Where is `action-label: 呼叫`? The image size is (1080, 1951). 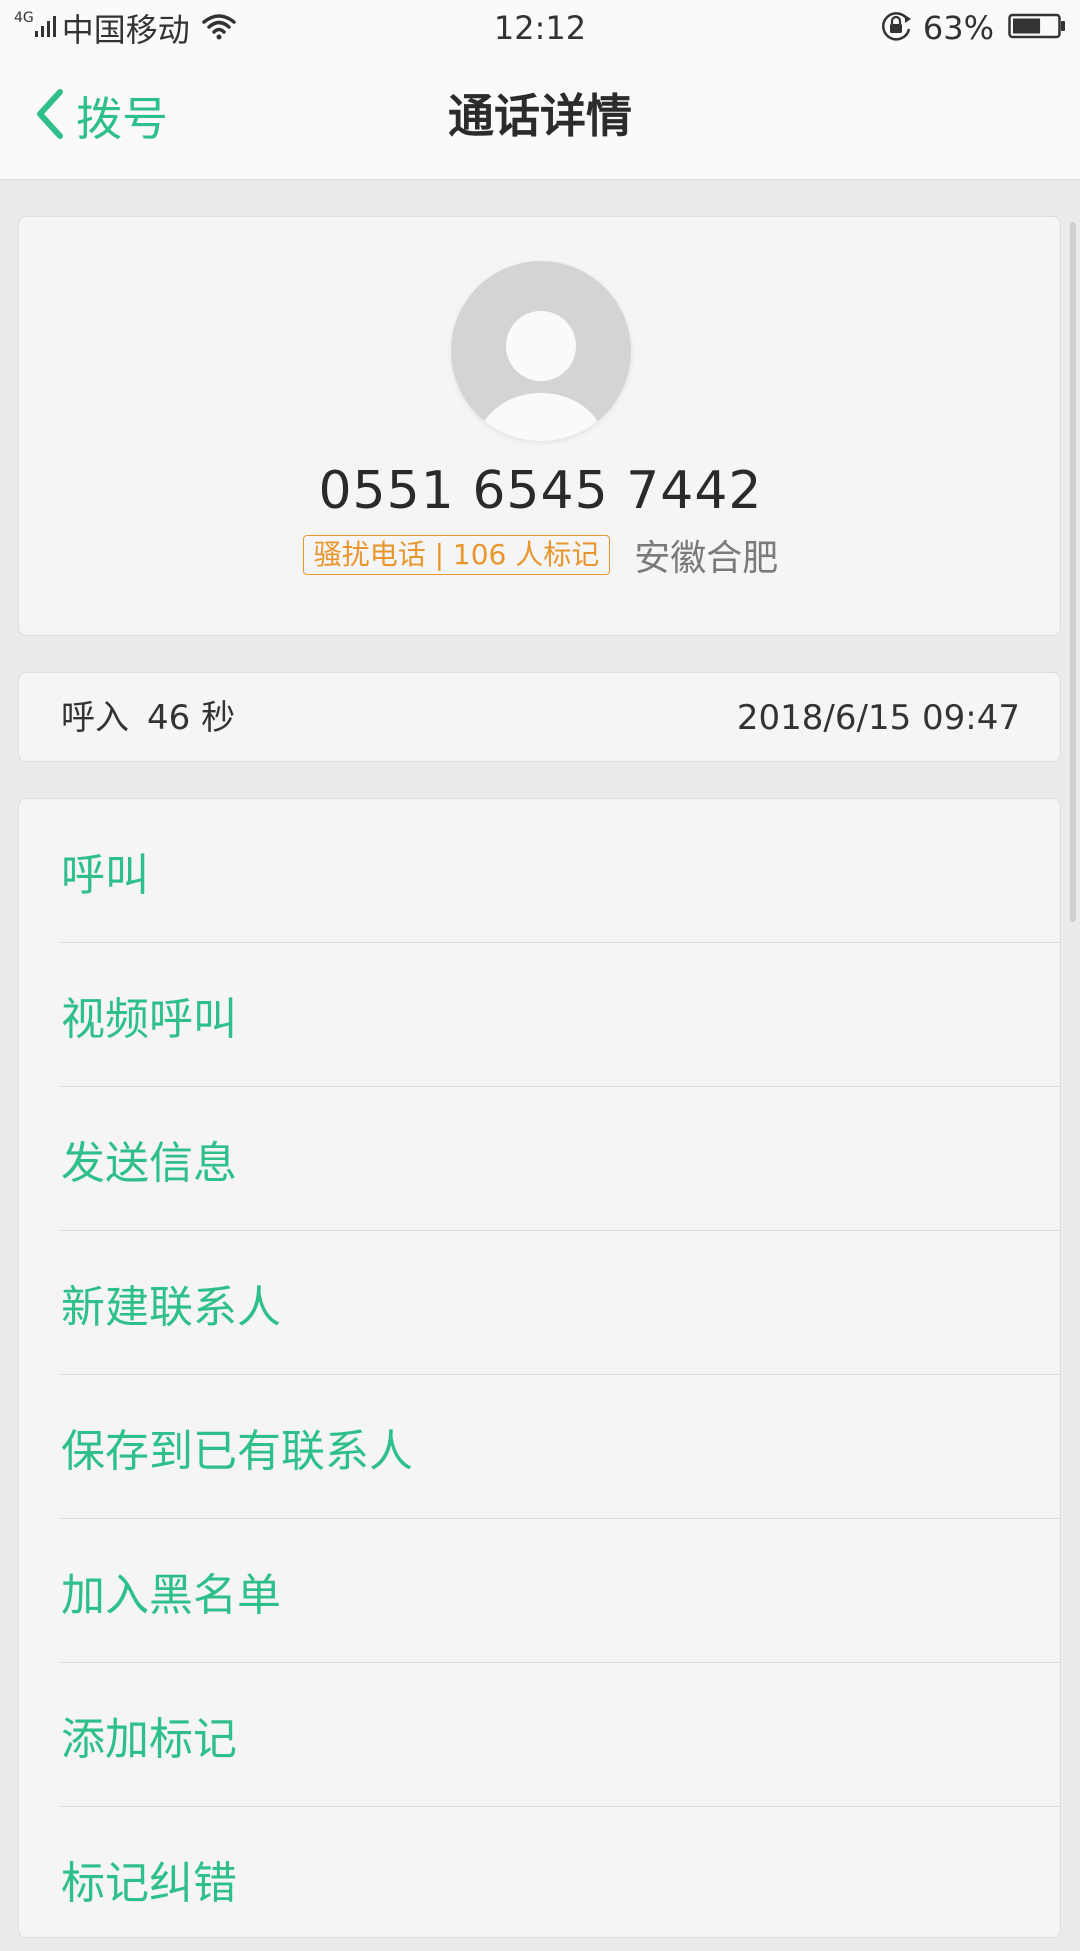
action-label: 呼叫 is located at coordinates (105, 875).